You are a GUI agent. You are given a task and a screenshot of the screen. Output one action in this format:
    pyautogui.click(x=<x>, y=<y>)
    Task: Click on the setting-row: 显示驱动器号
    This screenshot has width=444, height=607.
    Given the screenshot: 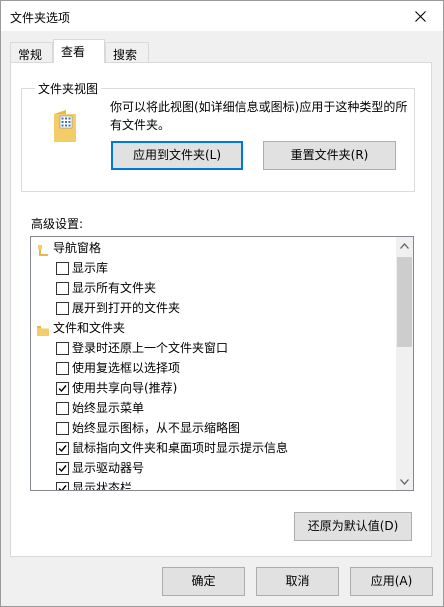 What is the action you would take?
    pyautogui.click(x=213, y=468)
    